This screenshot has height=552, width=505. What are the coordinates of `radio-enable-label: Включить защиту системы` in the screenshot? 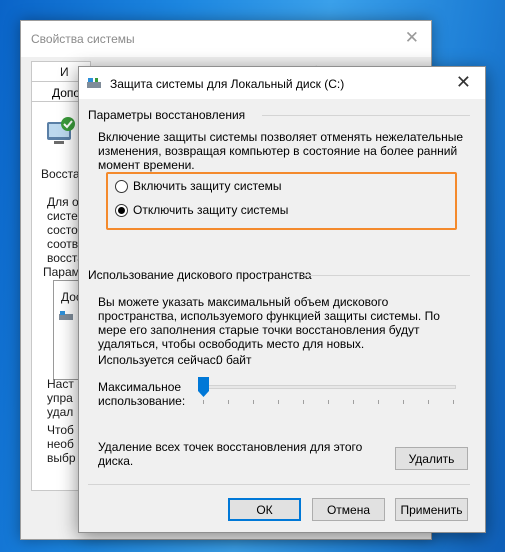 It's located at (207, 186).